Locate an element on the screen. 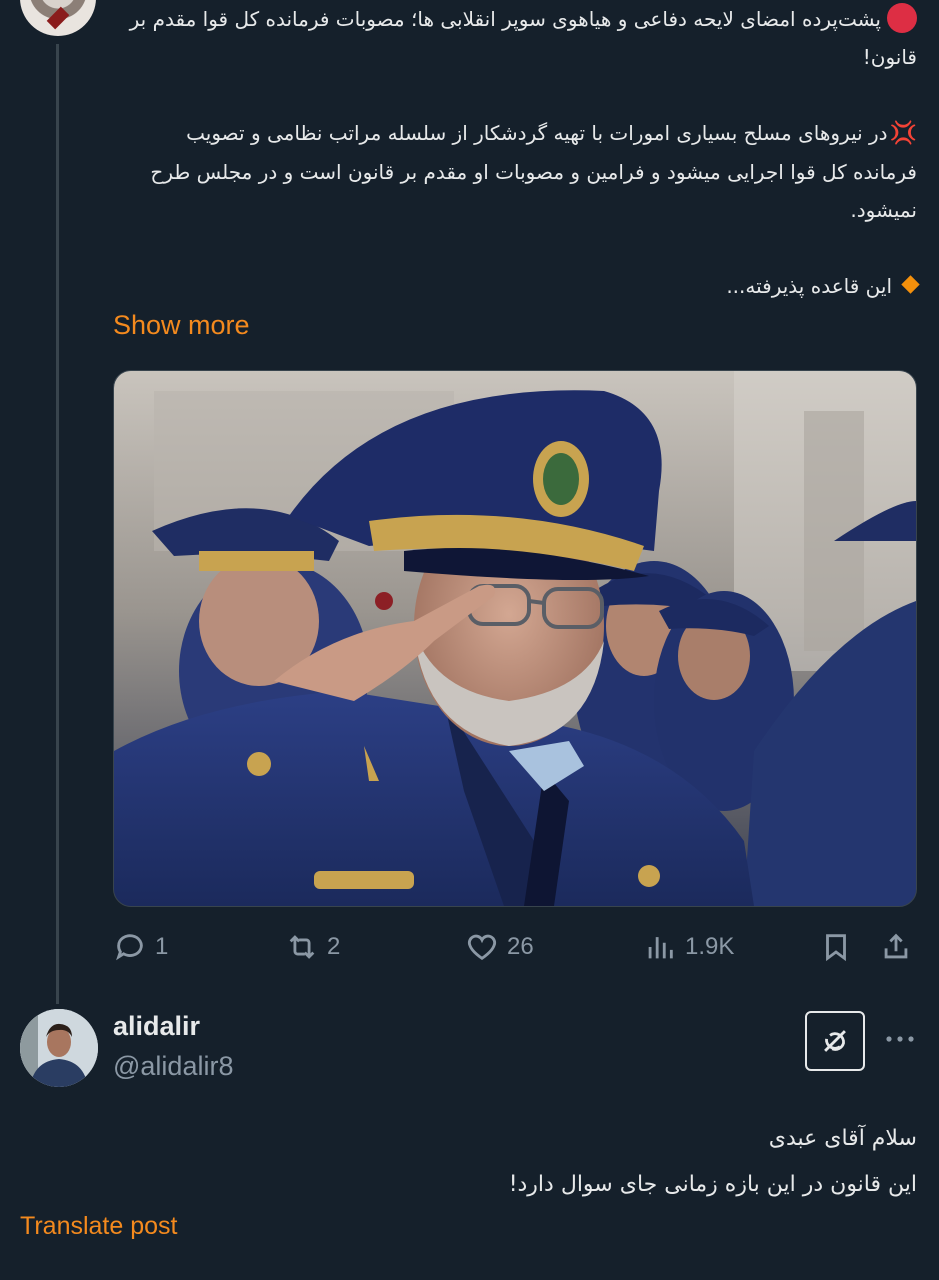 This screenshot has height=1280, width=939. repost-count: 2 is located at coordinates (334, 946).